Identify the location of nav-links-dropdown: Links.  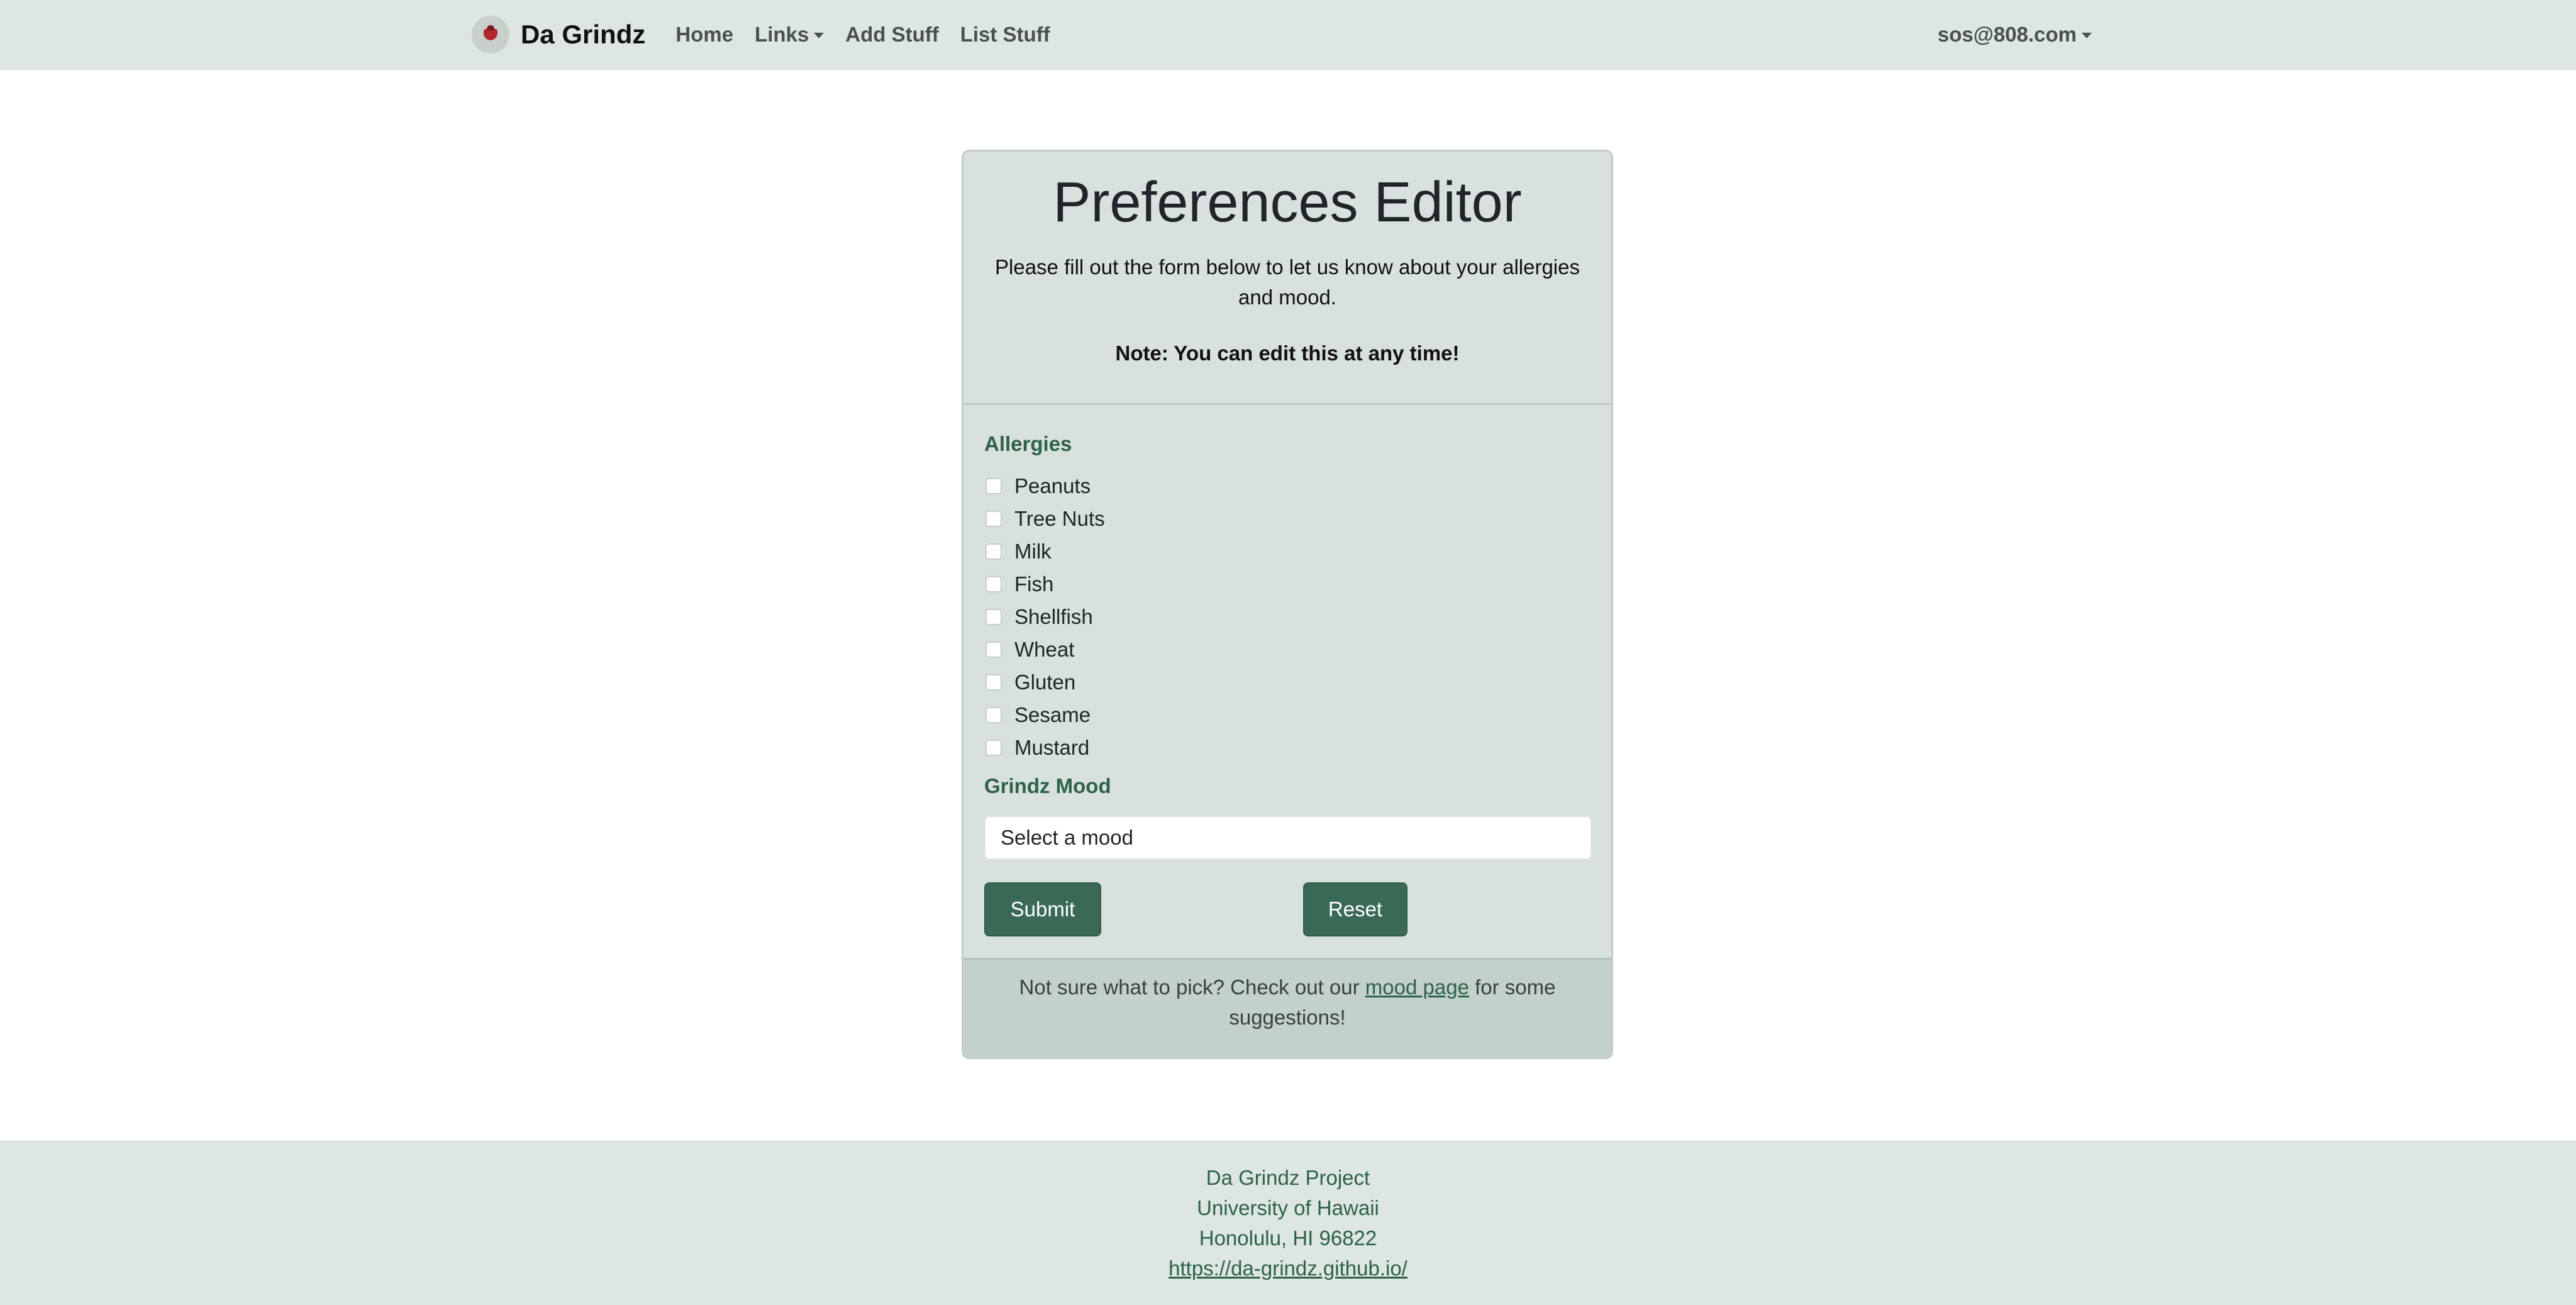
(789, 35).